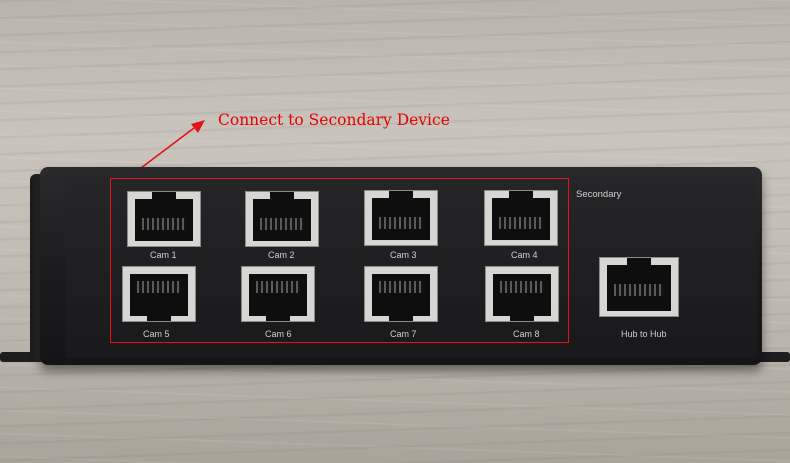  Describe the element at coordinates (599, 194) in the screenshot. I see `secondary-section-label: Secondary` at that location.